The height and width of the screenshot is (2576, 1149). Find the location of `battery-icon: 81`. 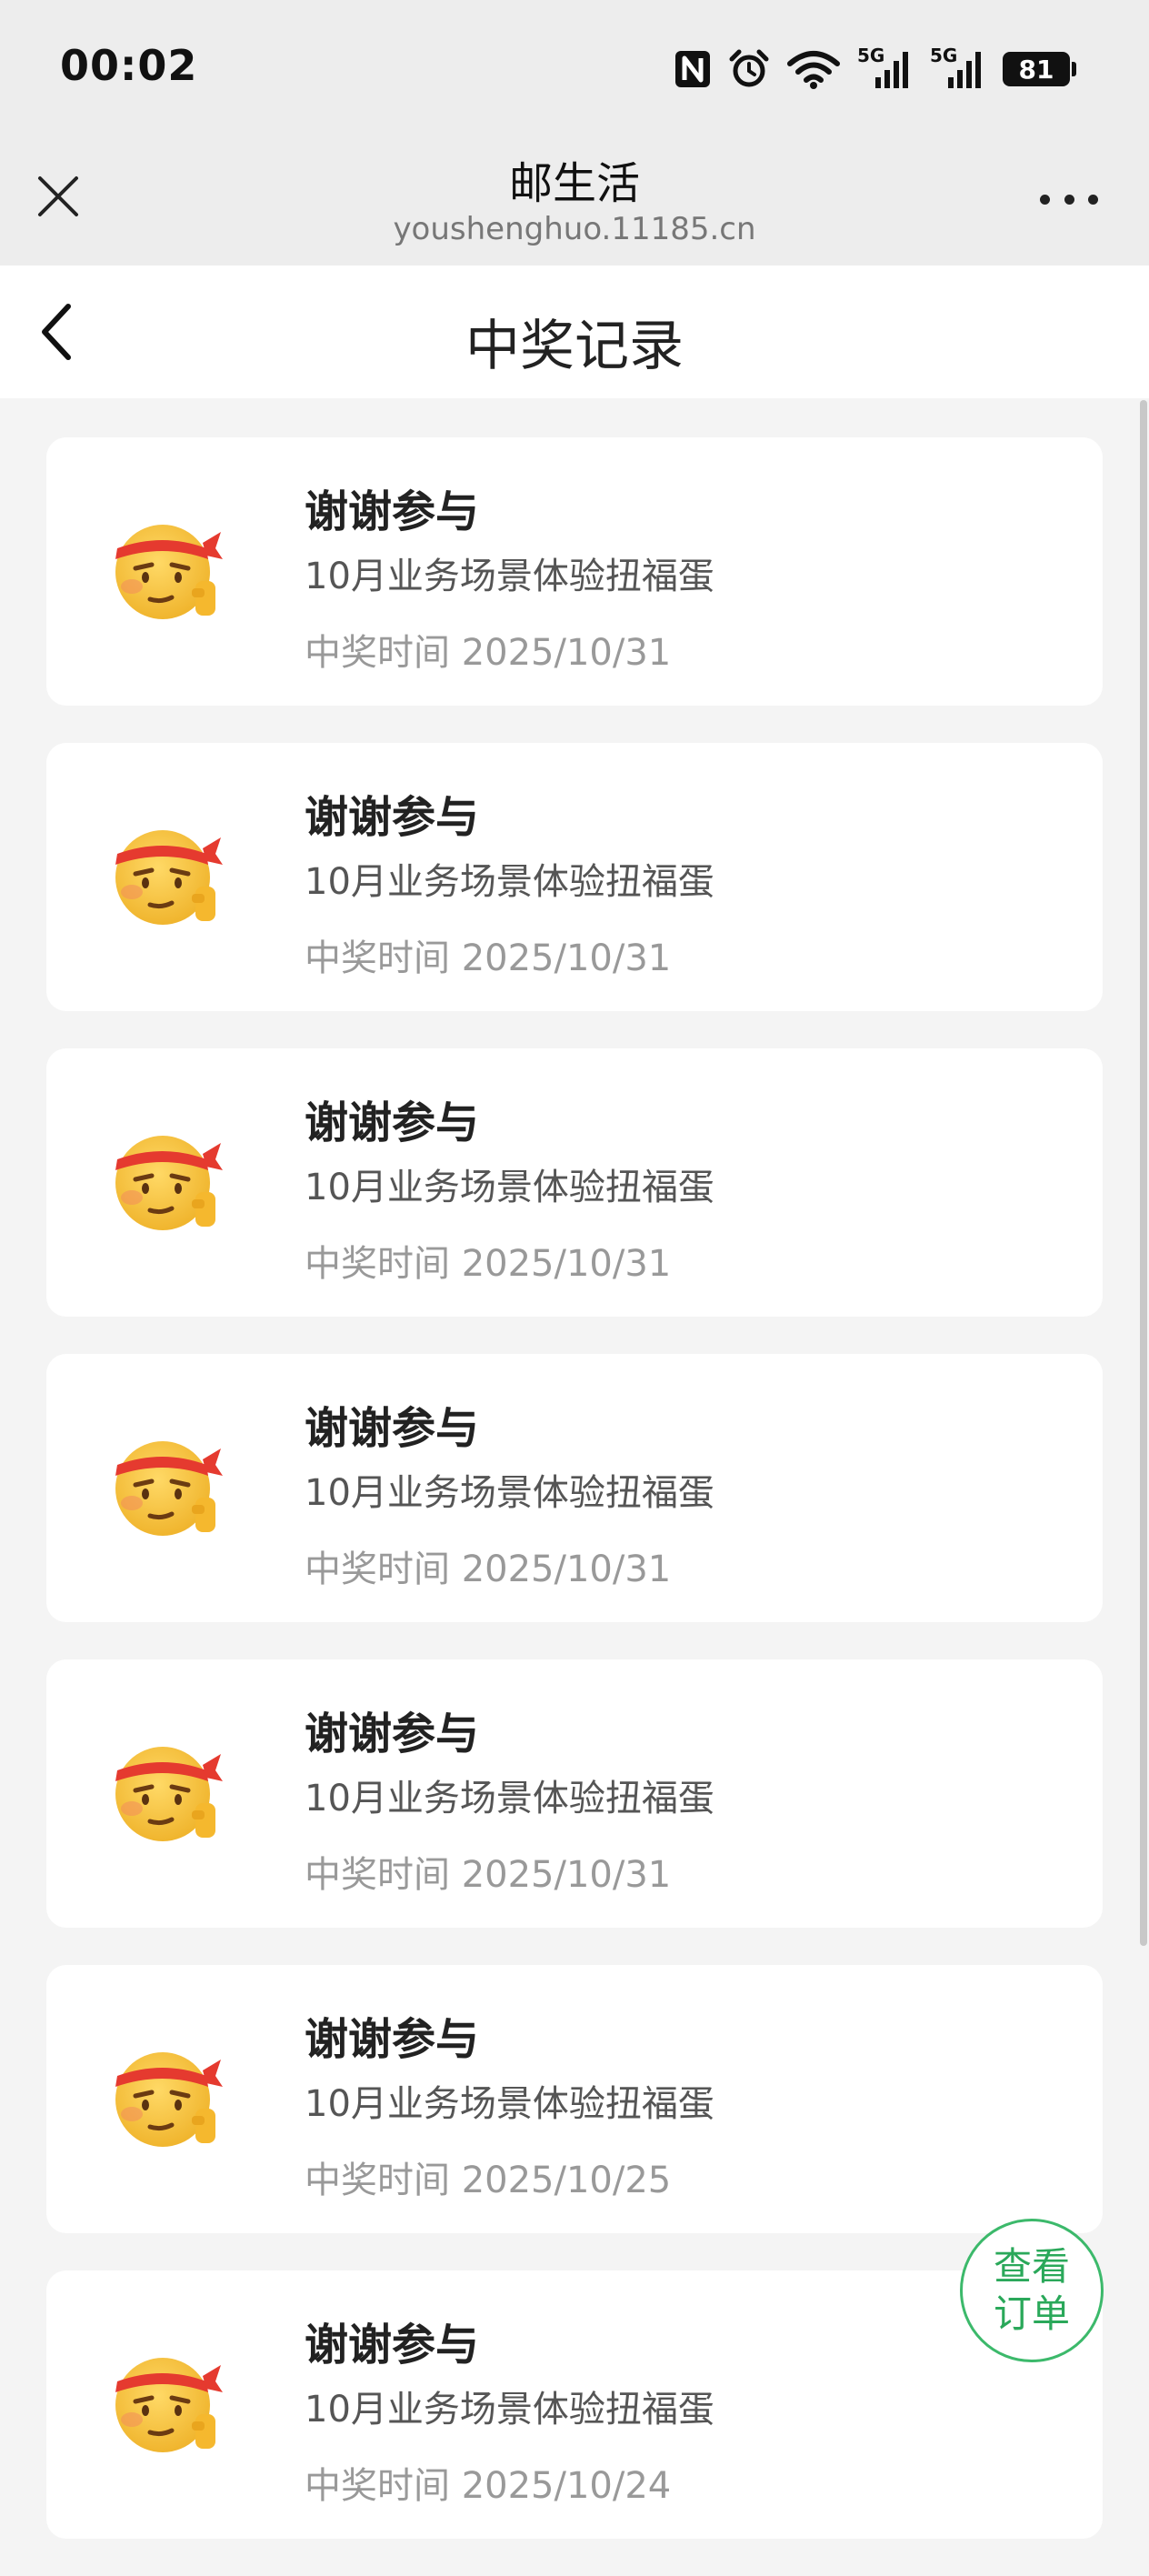

battery-icon: 81 is located at coordinates (1039, 69).